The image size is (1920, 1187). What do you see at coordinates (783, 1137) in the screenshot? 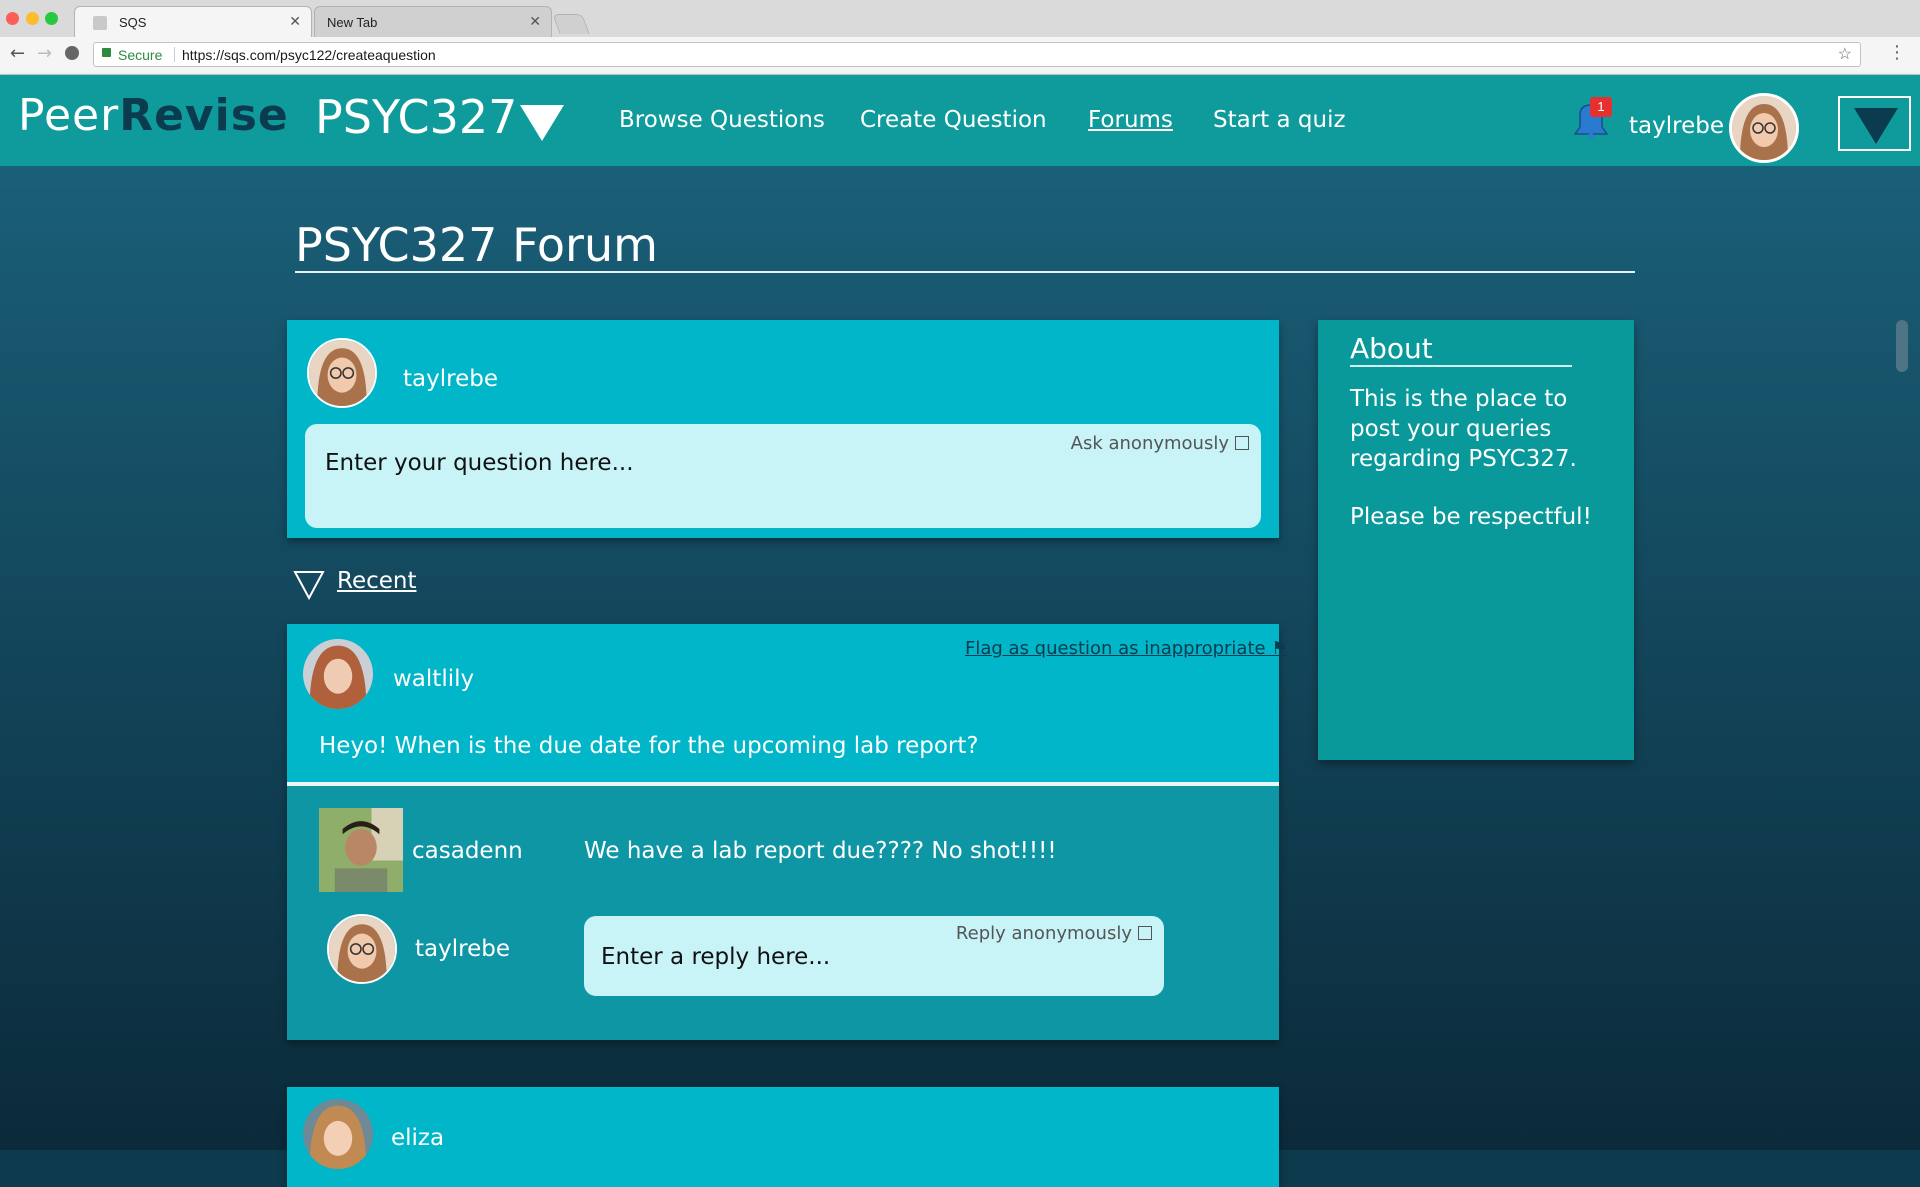
I see `forum-post-card: eliza` at bounding box center [783, 1137].